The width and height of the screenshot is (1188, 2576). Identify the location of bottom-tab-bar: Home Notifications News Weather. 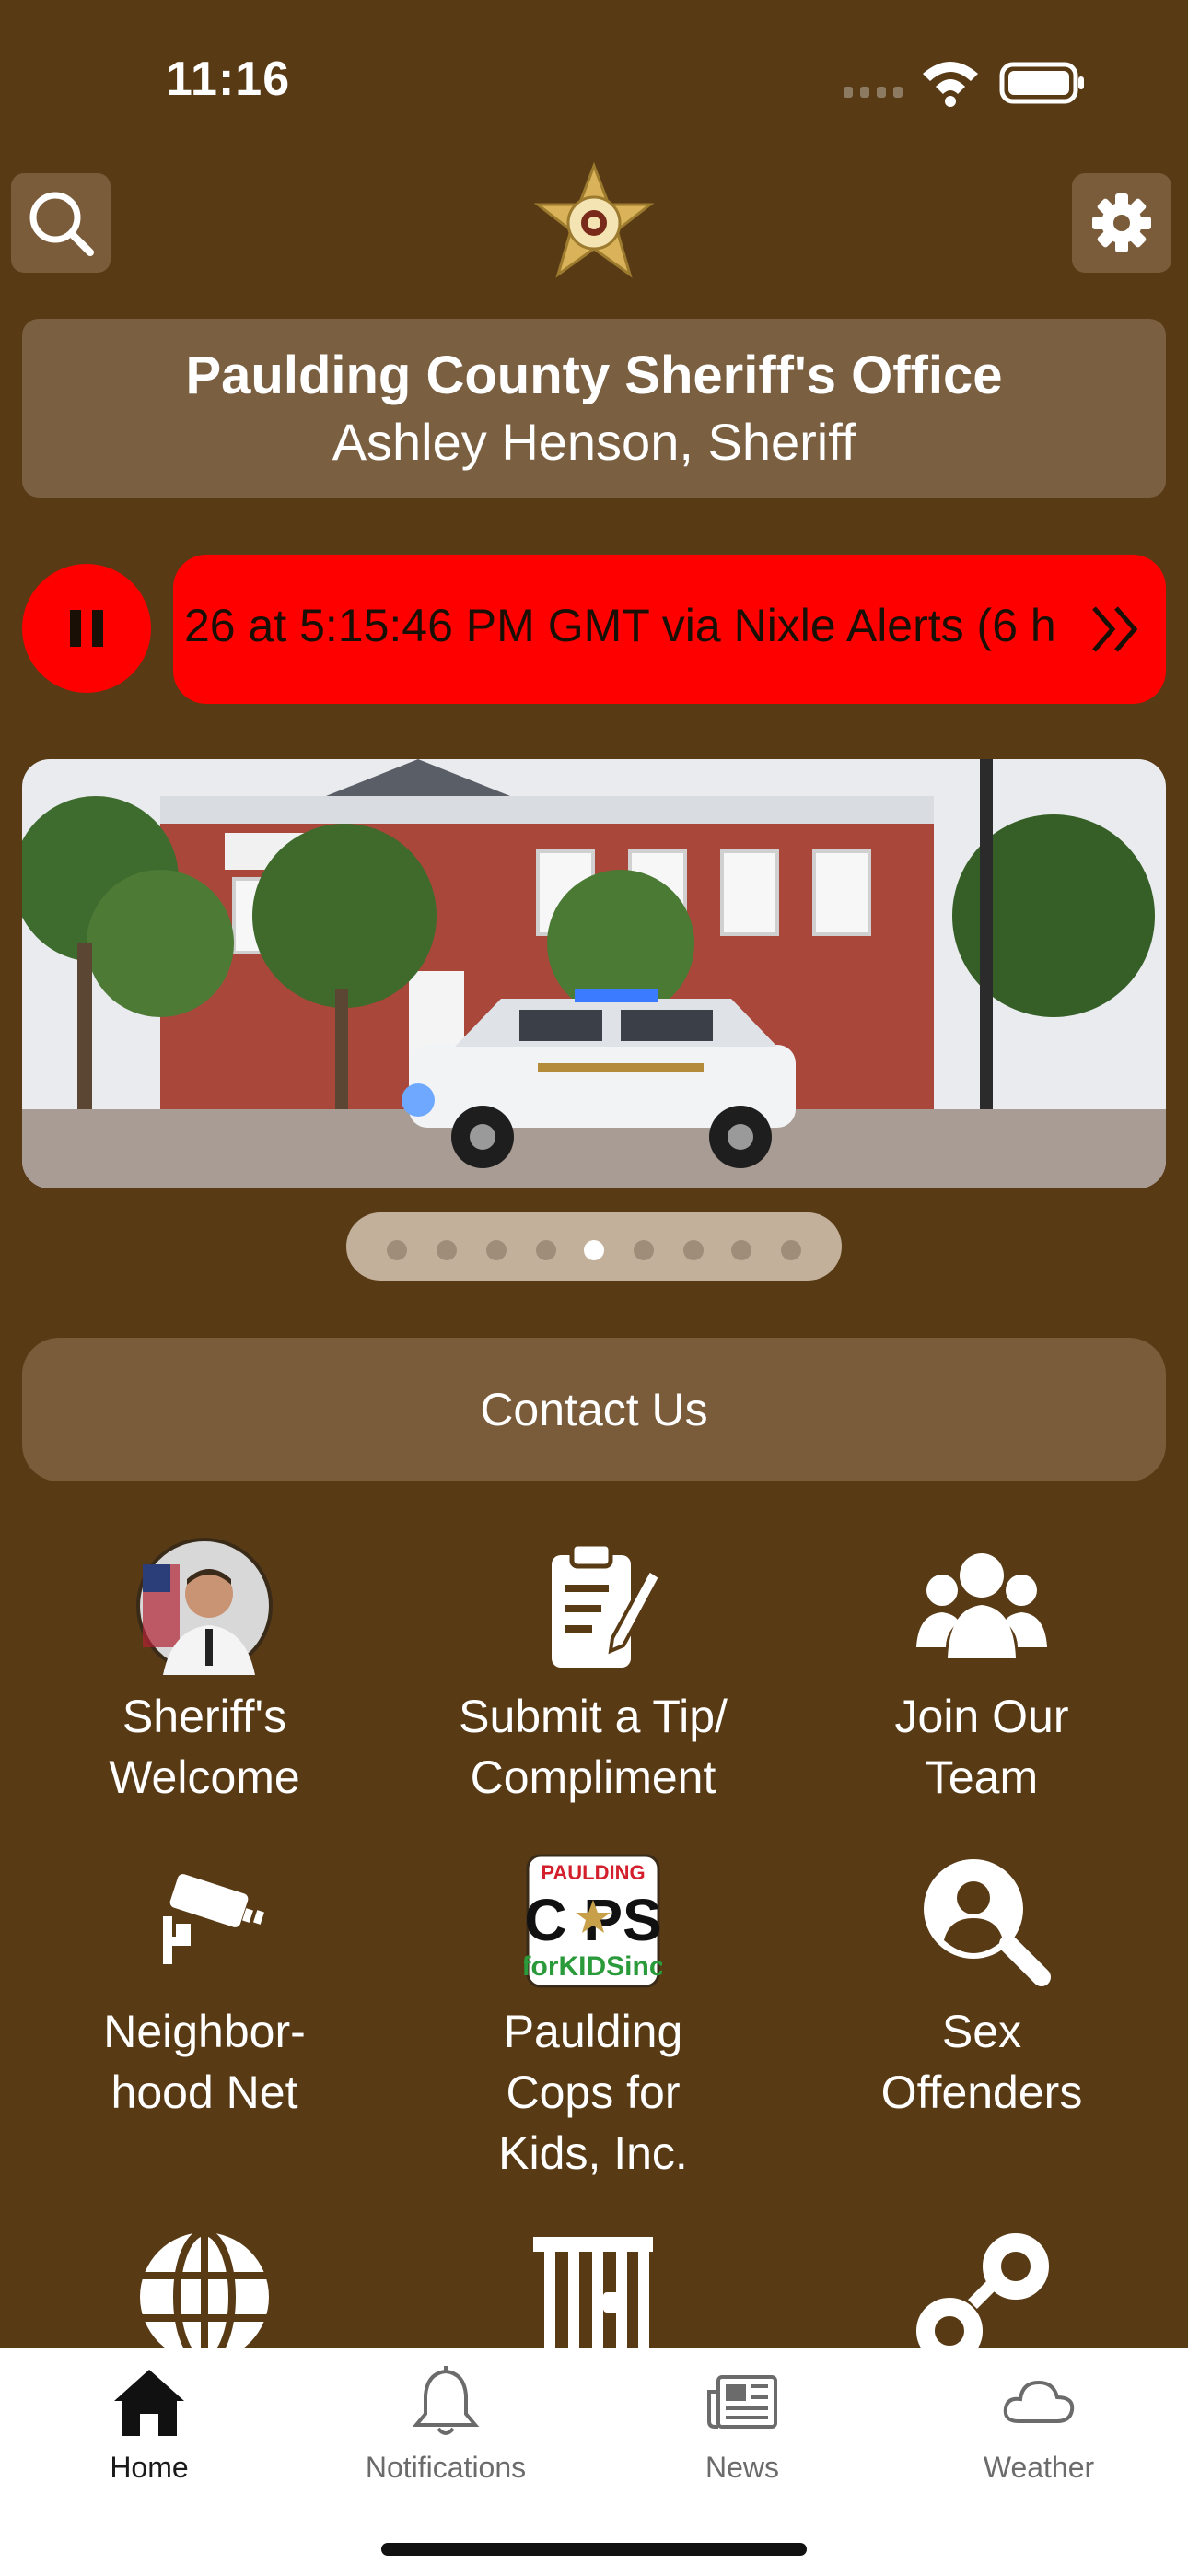
(594, 2462).